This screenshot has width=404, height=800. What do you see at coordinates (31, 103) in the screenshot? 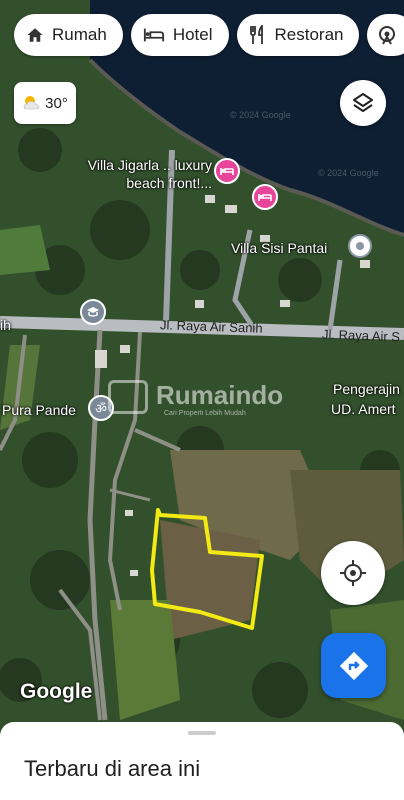
I see `partly-sunny-icon` at bounding box center [31, 103].